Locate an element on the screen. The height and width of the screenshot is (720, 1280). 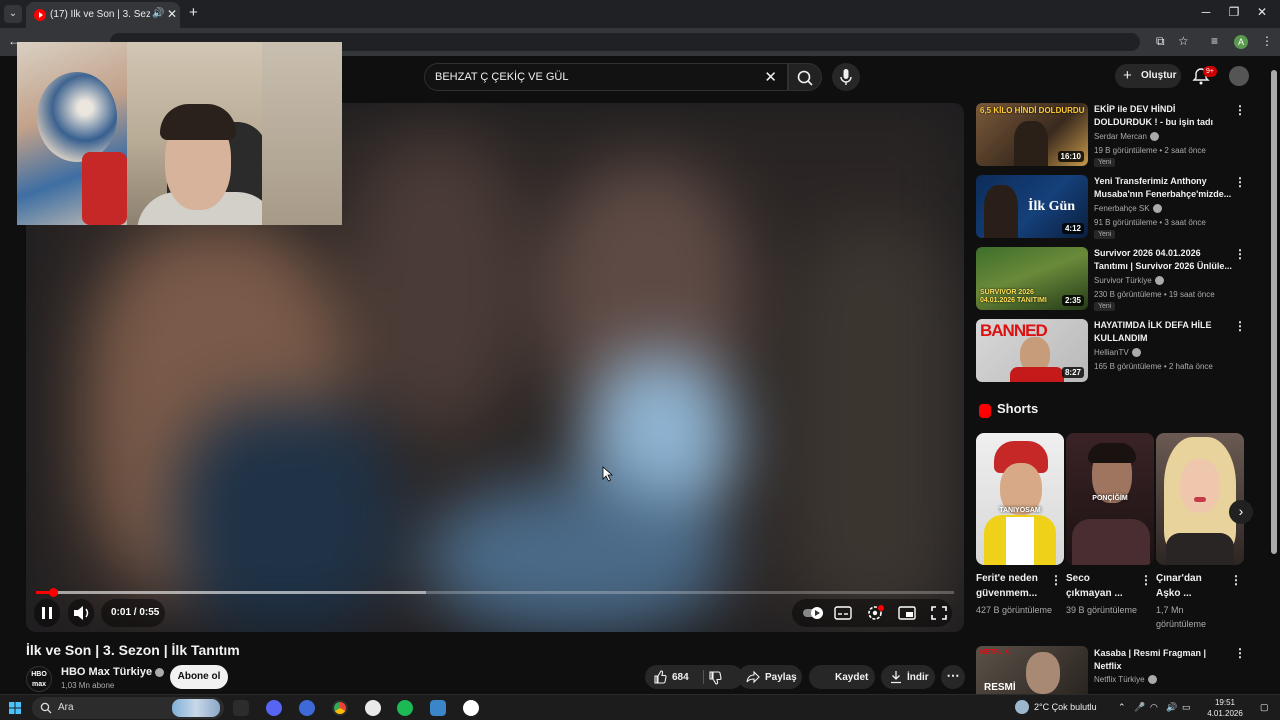
taskbar-search-placeholder: Ara is located at coordinates (66, 707).